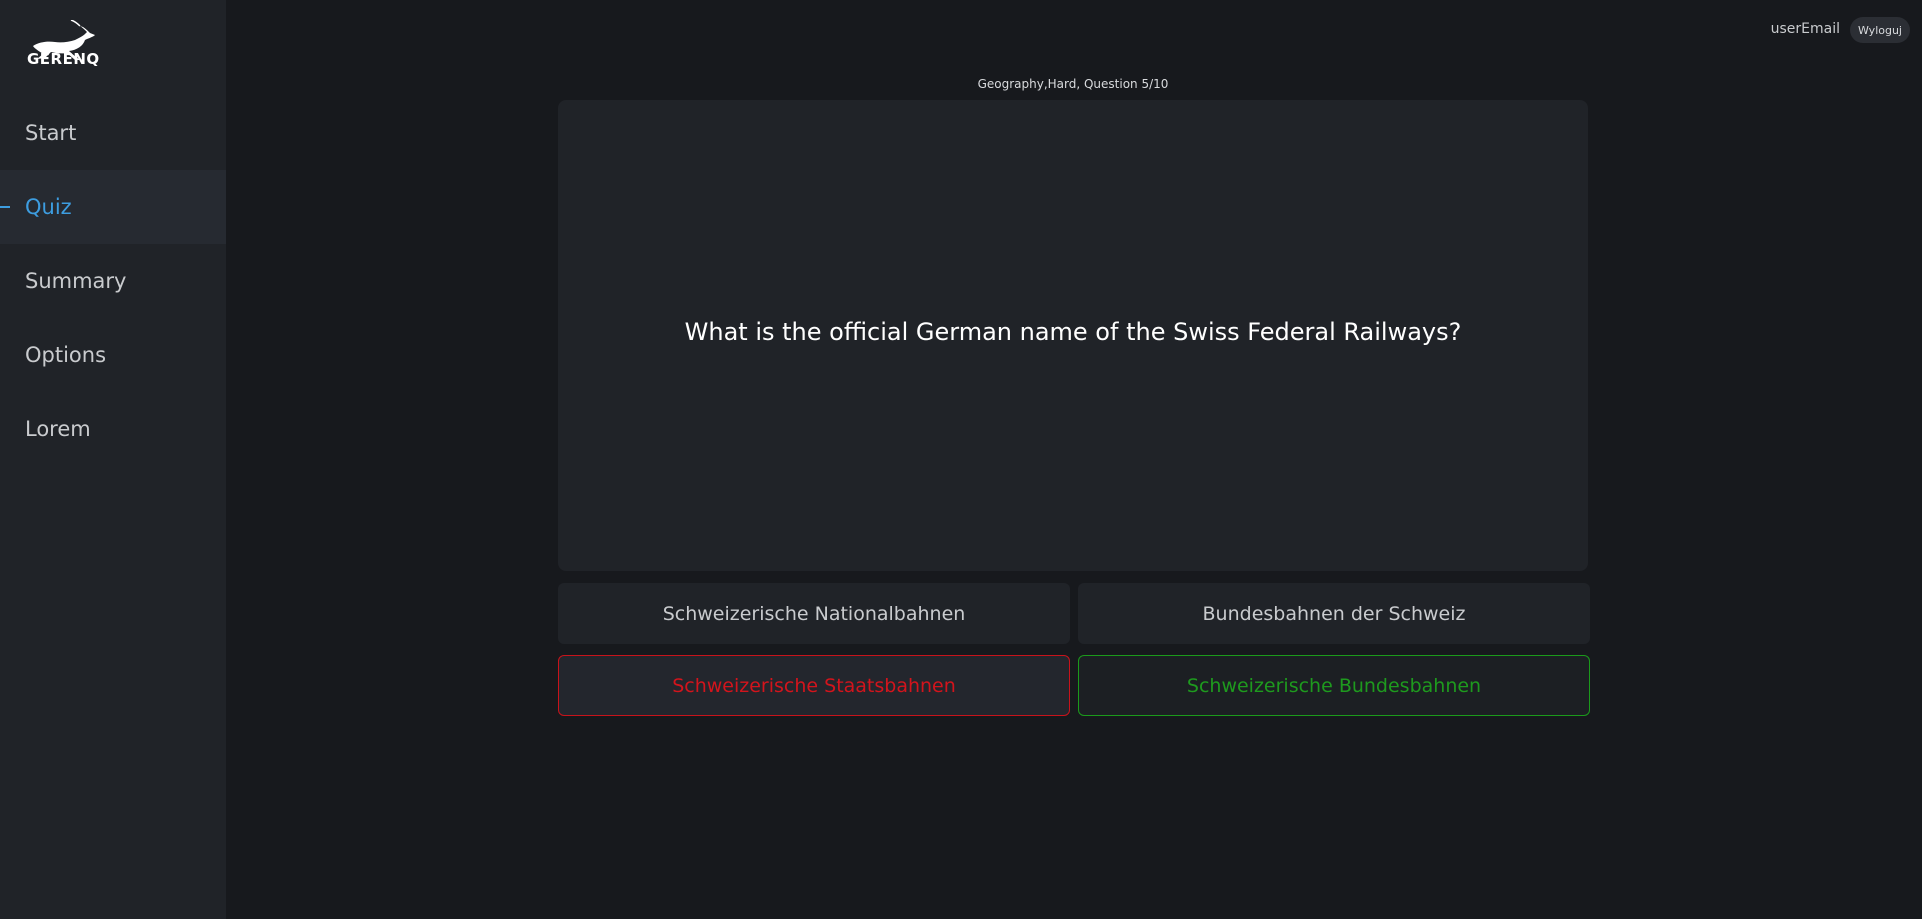  I want to click on answer-option: Schweizerische Nationalbahnen, so click(814, 613).